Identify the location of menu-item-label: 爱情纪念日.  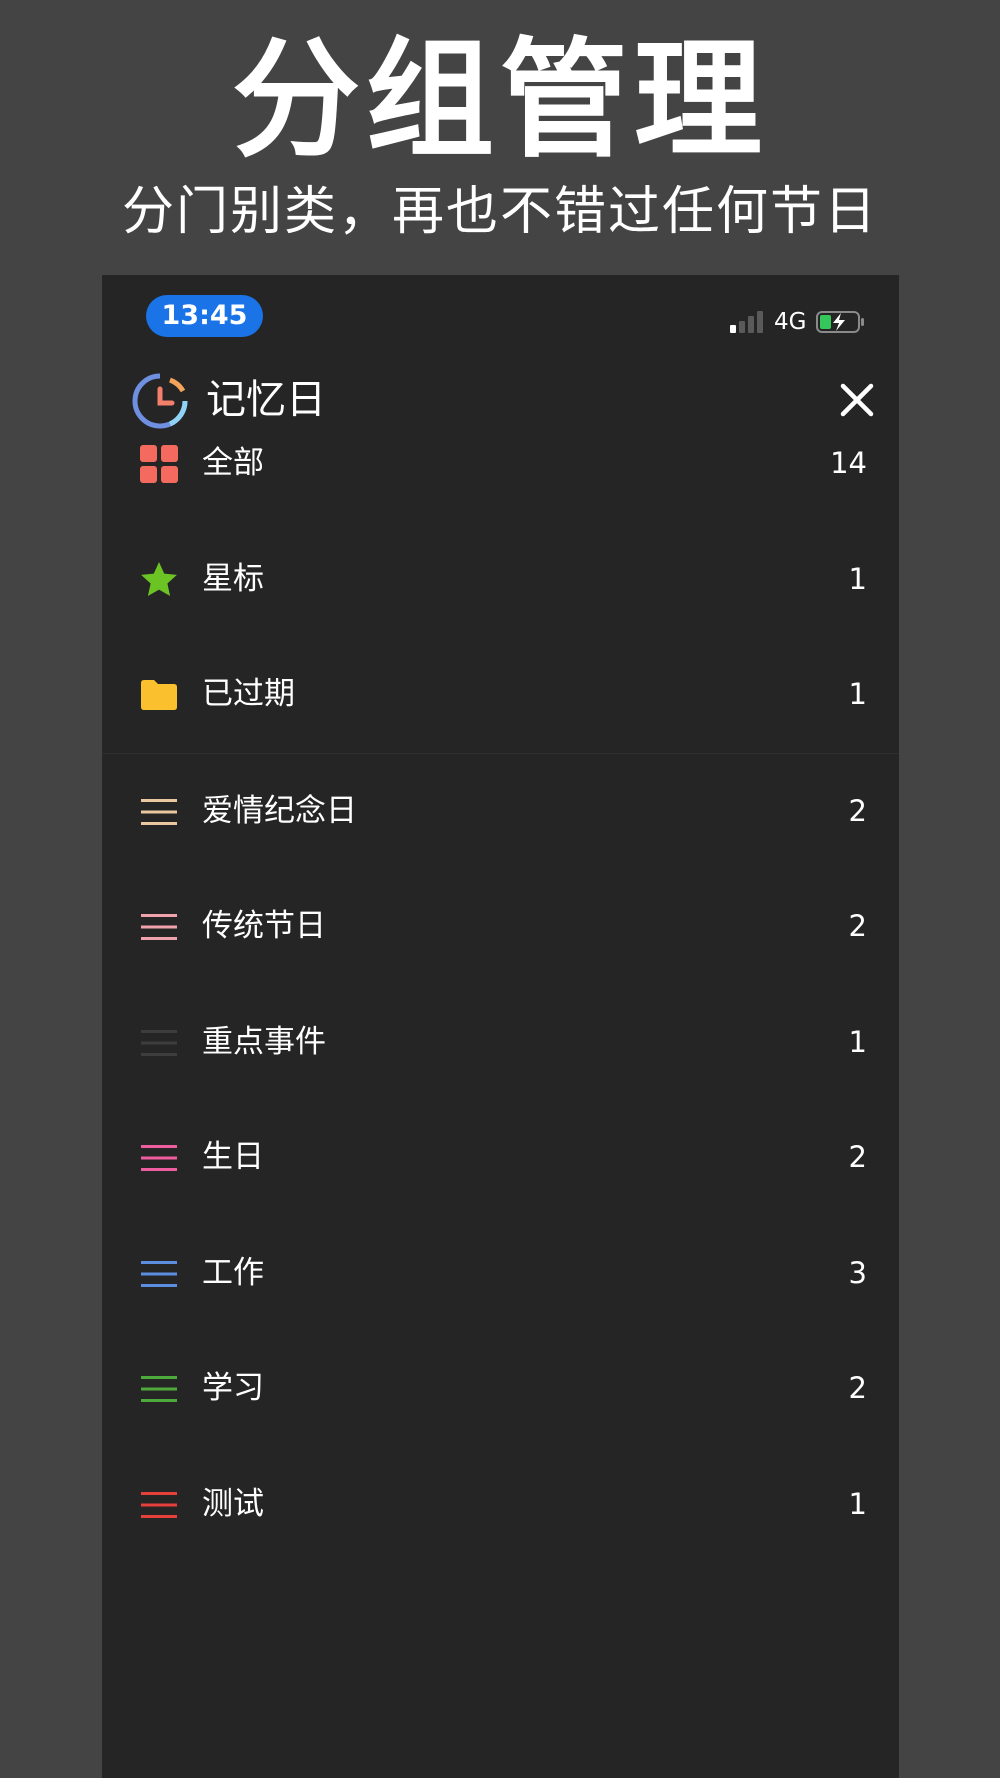
(279, 810).